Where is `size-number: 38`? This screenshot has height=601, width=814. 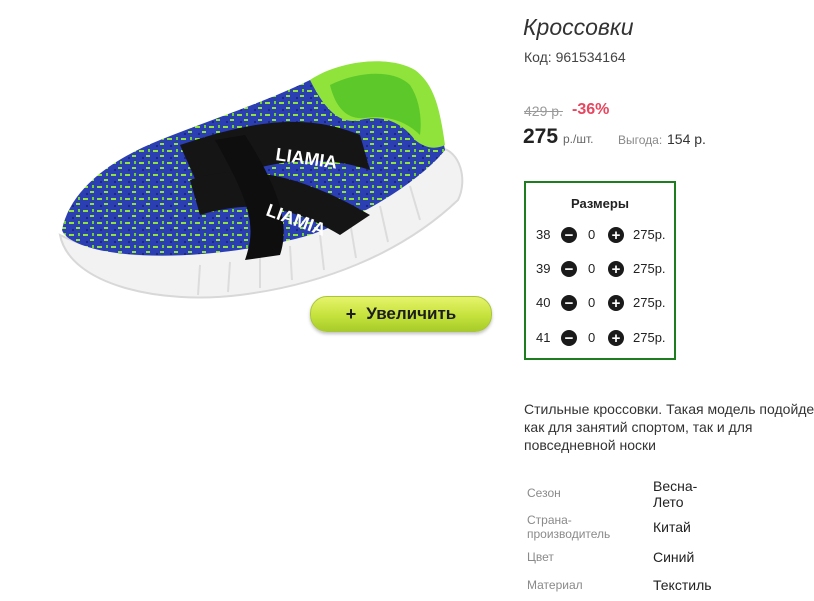 size-number: 38 is located at coordinates (543, 234).